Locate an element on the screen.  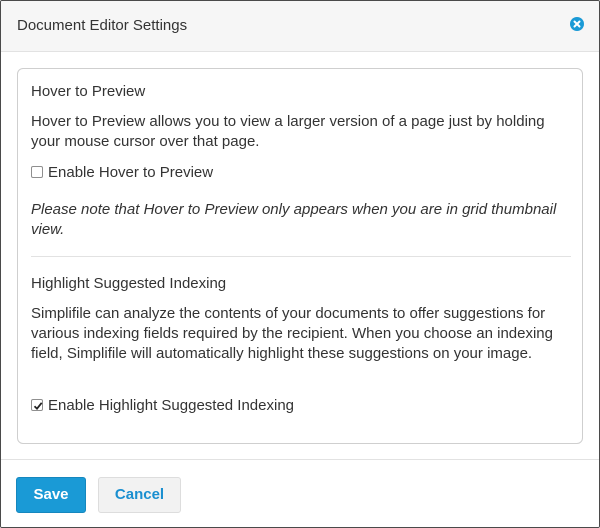
dialog-footer: Save Cancel is located at coordinates (300, 493).